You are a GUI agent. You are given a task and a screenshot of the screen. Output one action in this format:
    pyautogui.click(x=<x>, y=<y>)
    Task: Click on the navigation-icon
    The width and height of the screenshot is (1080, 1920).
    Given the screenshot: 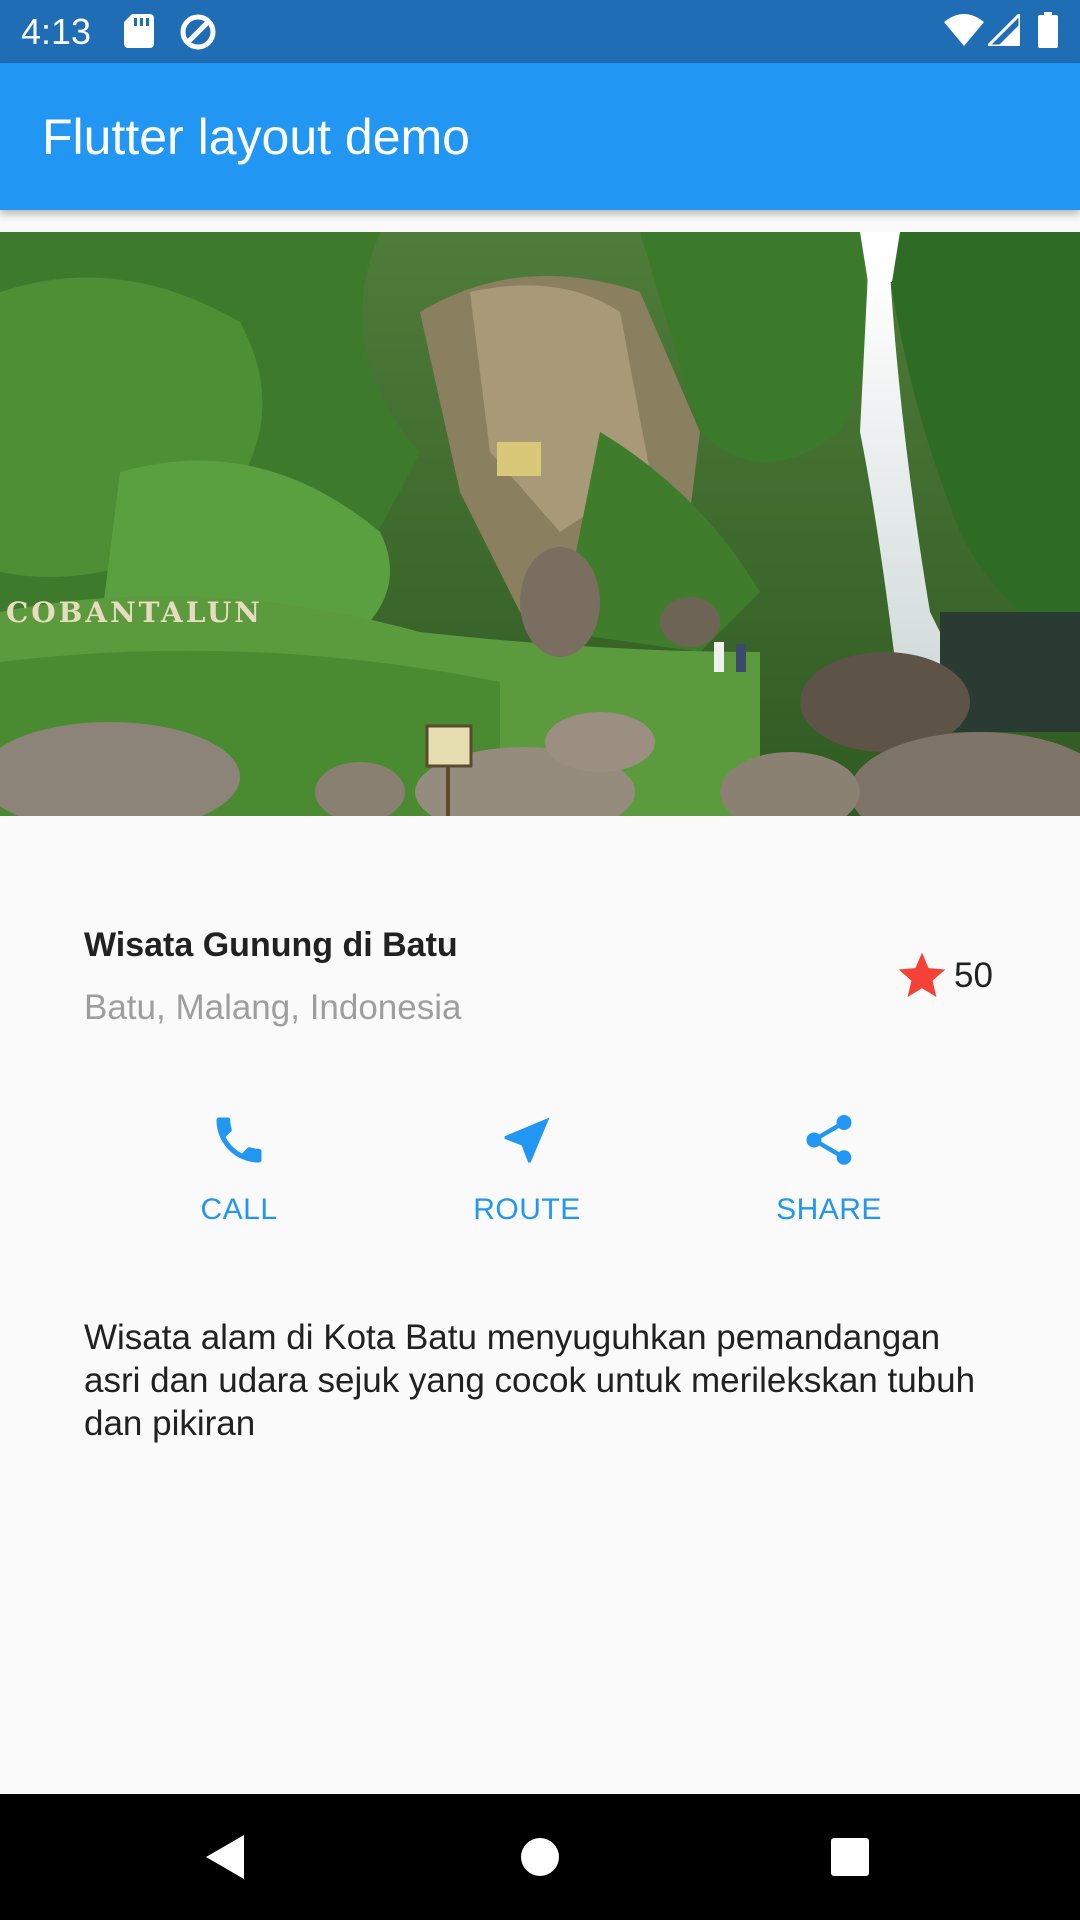 What is the action you would take?
    pyautogui.click(x=527, y=1140)
    